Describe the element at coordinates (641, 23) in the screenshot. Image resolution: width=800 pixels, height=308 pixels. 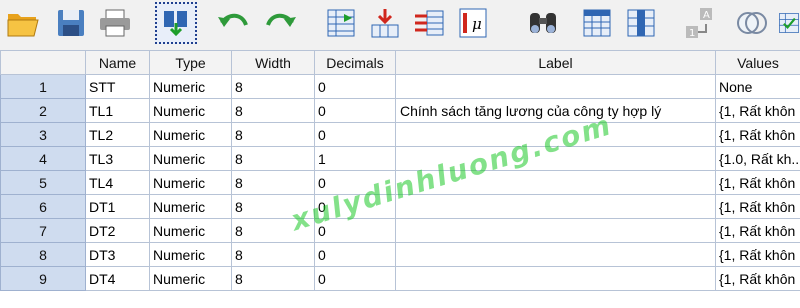
I see `insert-variable-icon` at that location.